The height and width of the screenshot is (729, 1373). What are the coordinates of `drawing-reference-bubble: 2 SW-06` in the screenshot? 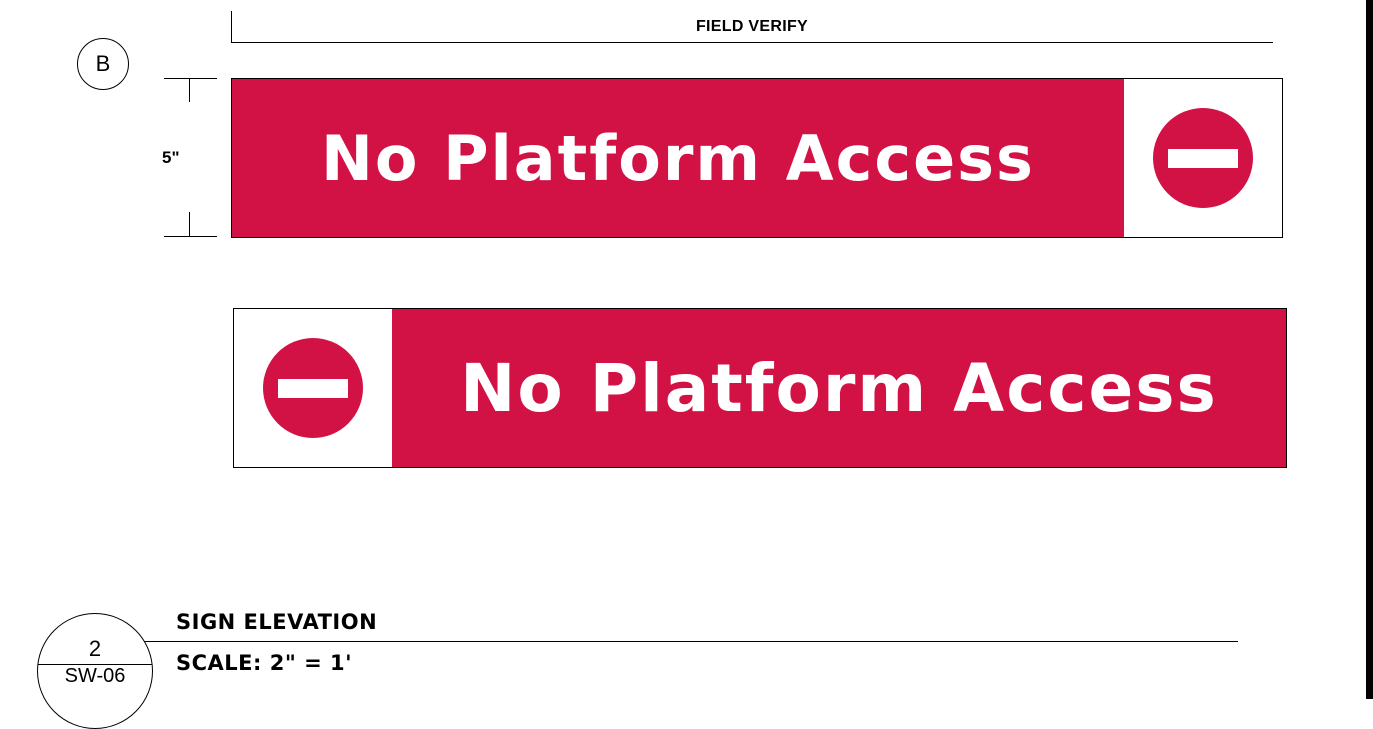 It's located at (95, 671).